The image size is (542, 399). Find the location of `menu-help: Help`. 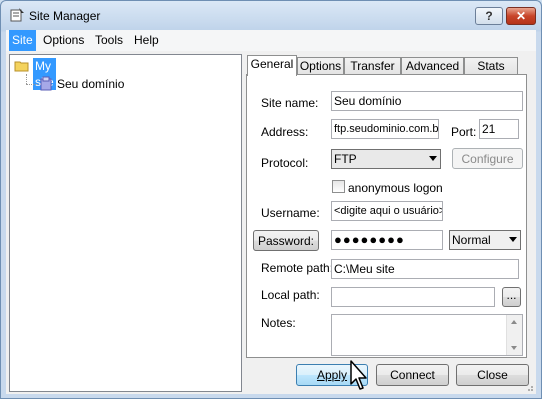

menu-help: Help is located at coordinates (146, 40).